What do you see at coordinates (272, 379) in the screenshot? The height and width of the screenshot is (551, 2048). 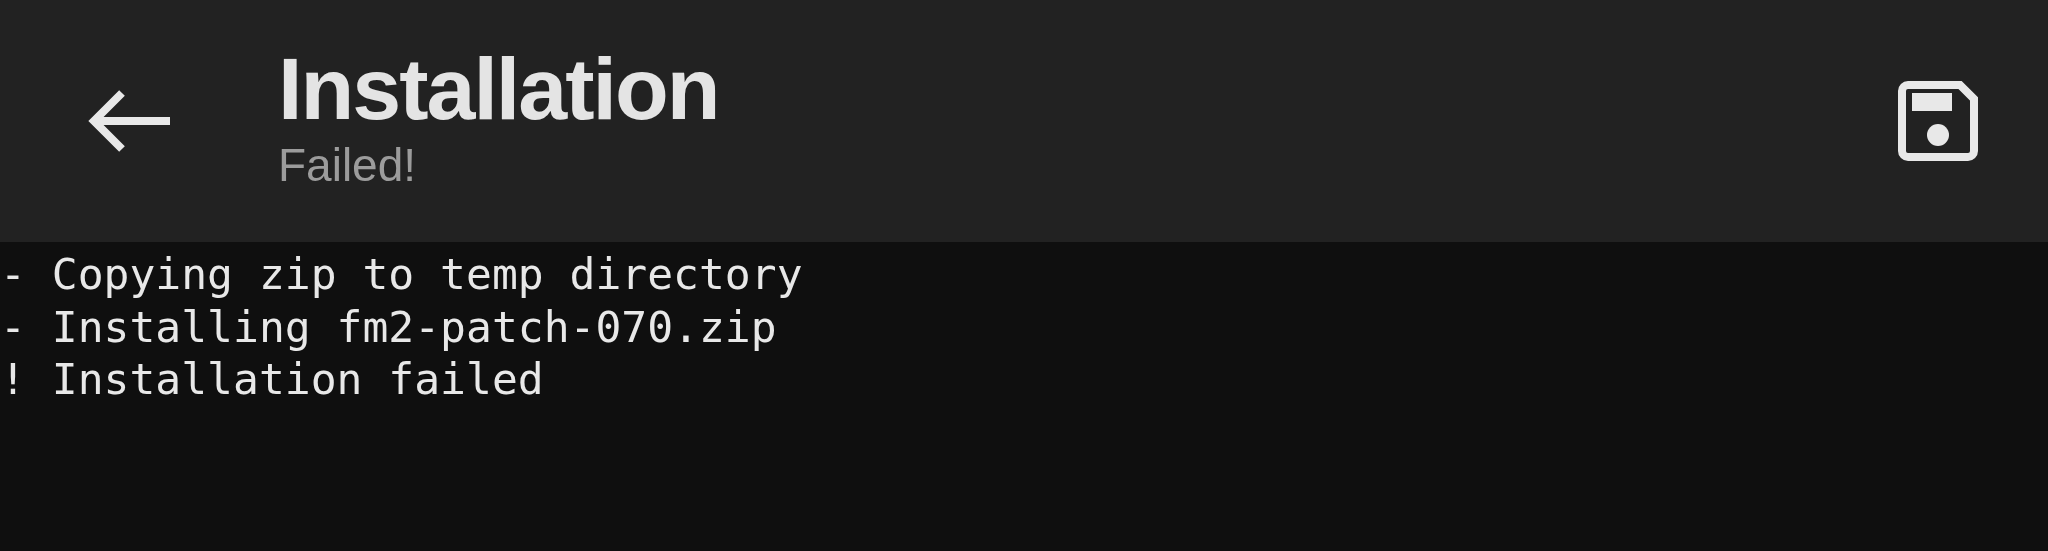 I see `log-line: ! Installation failed` at bounding box center [272, 379].